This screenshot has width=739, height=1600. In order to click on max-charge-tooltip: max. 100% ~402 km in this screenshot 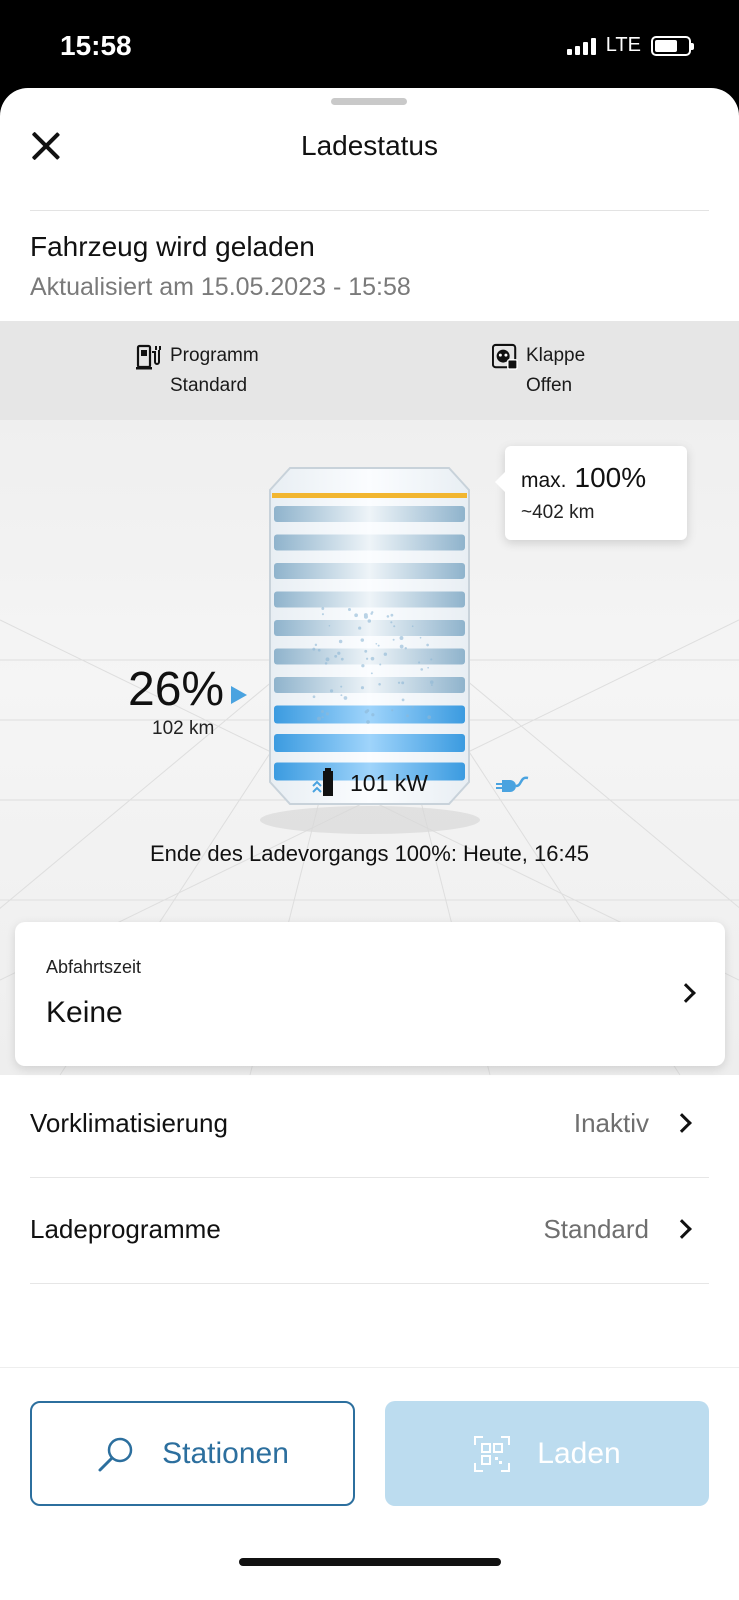, I will do `click(591, 493)`.